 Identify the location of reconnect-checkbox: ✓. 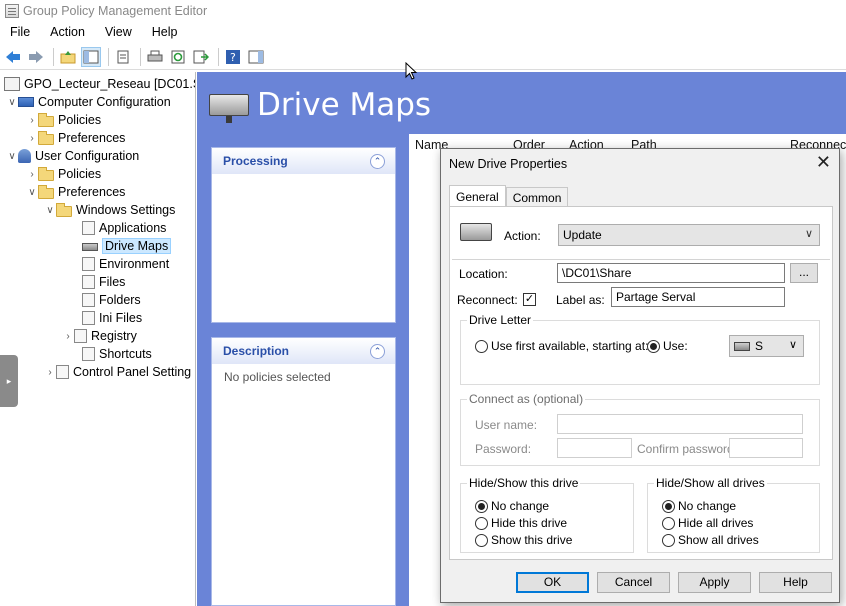
(529, 299).